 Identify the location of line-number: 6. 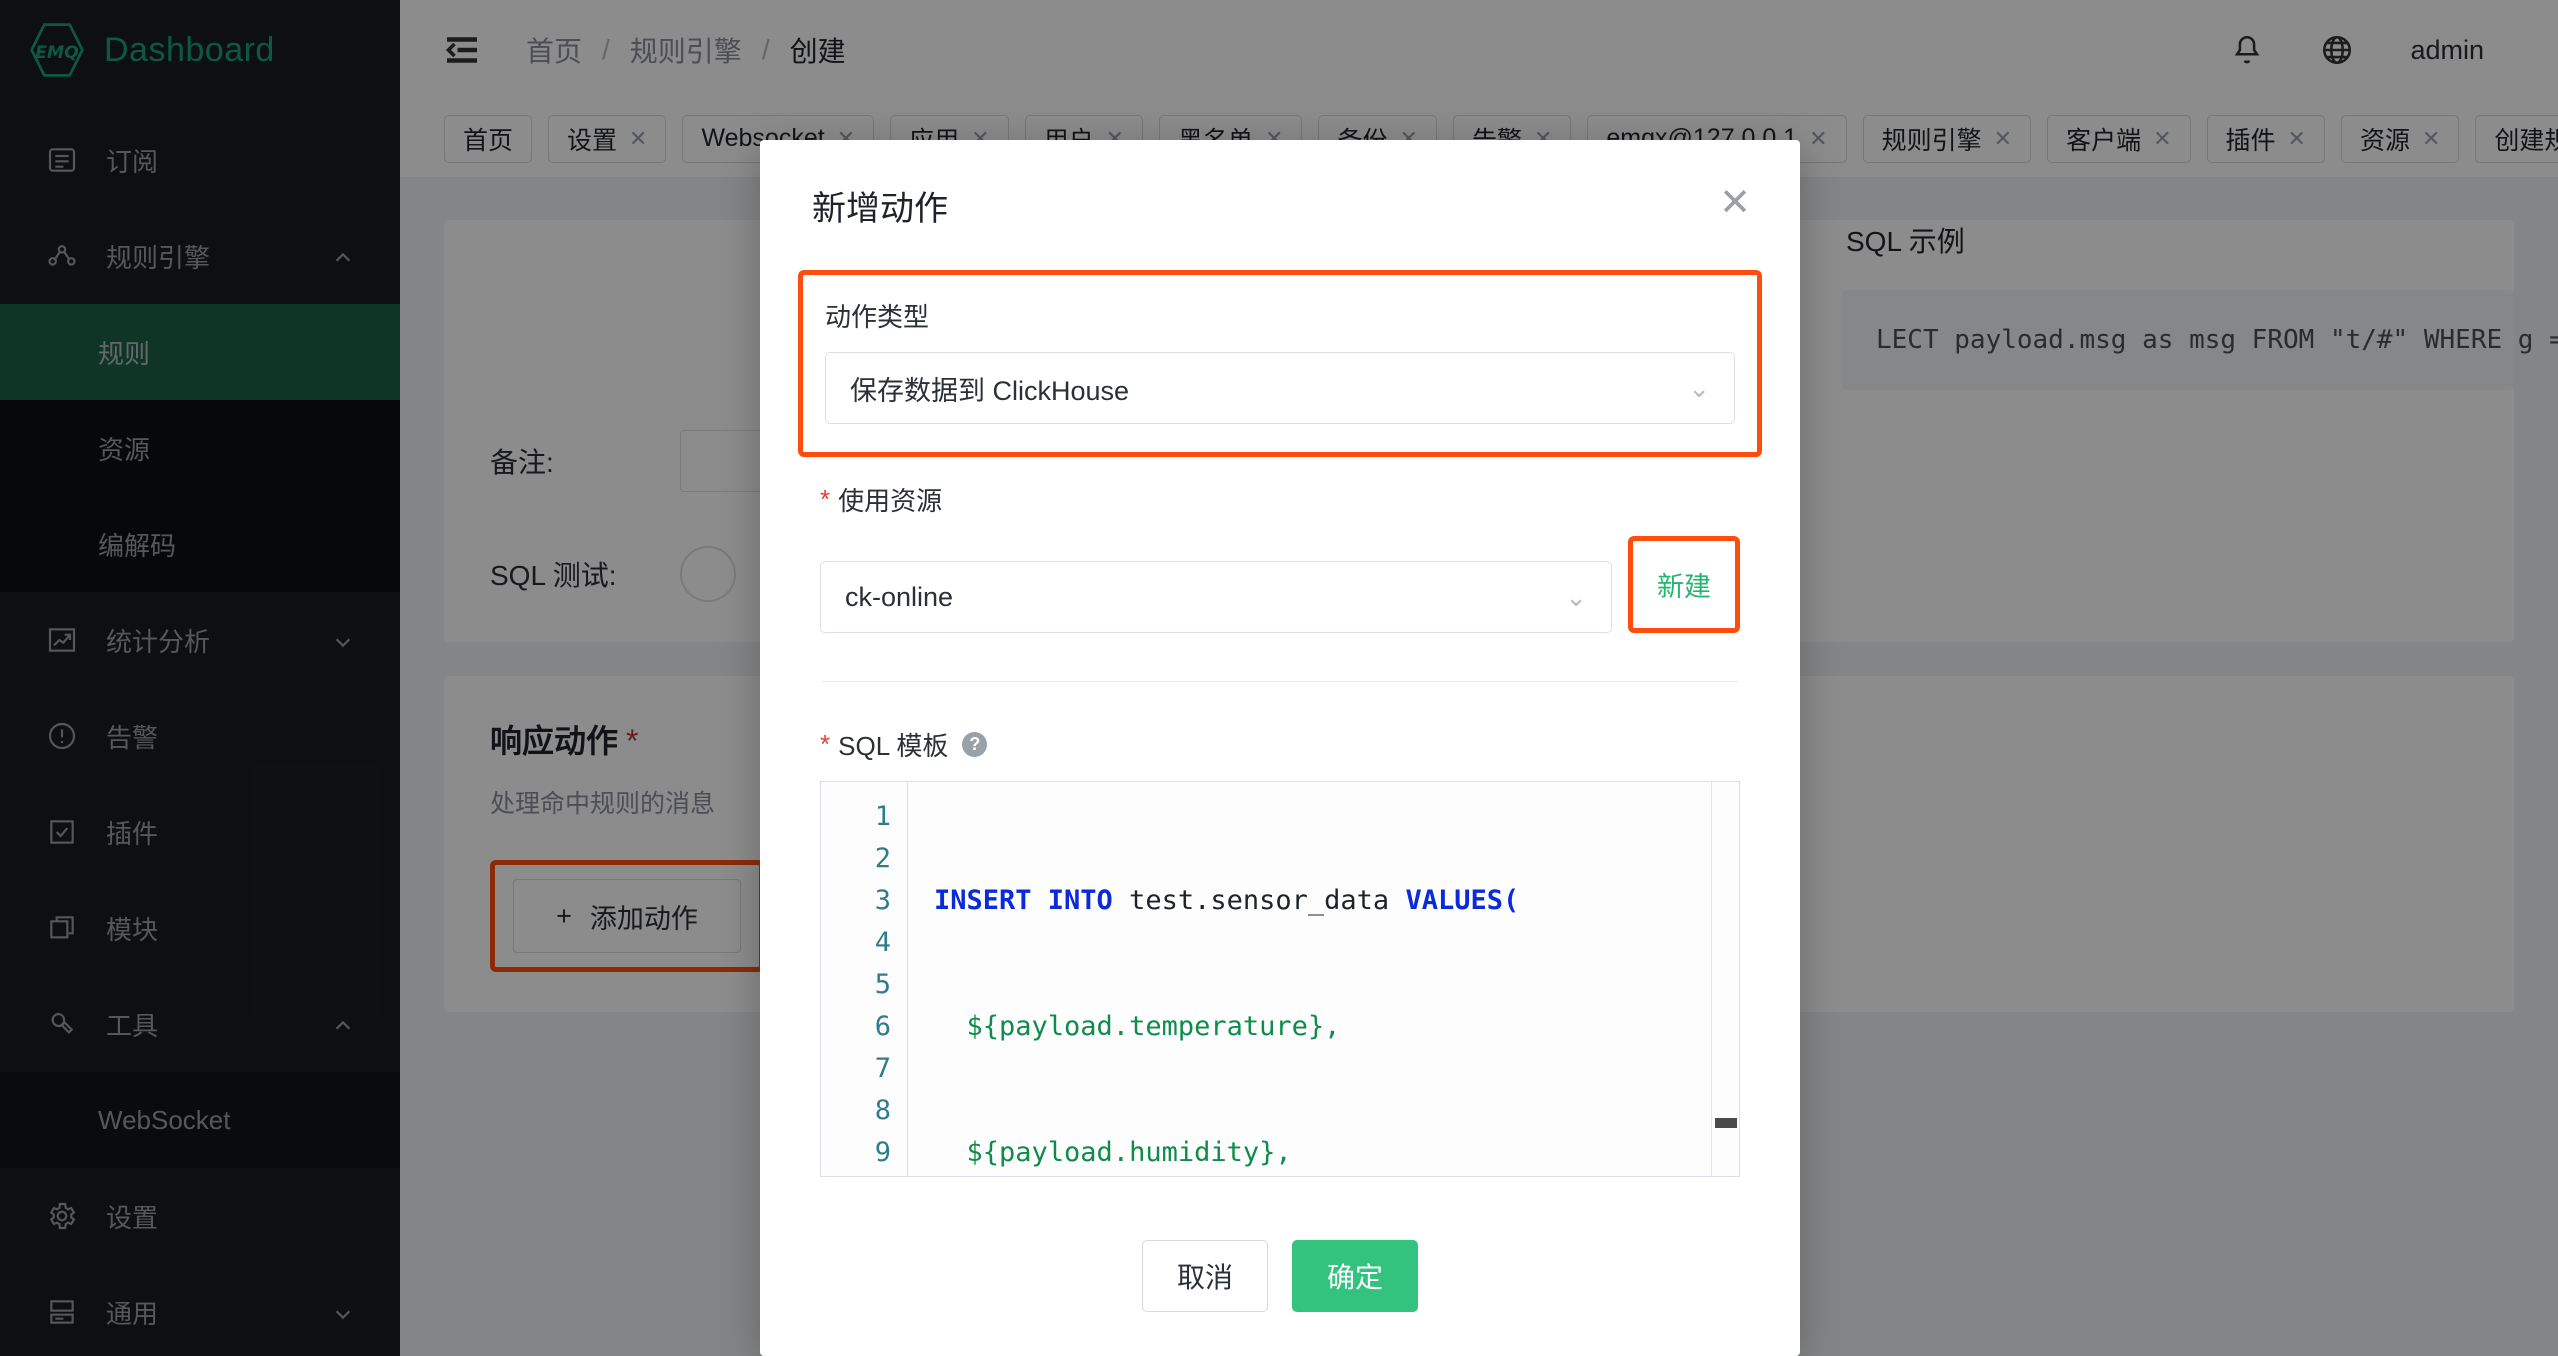
(882, 1026).